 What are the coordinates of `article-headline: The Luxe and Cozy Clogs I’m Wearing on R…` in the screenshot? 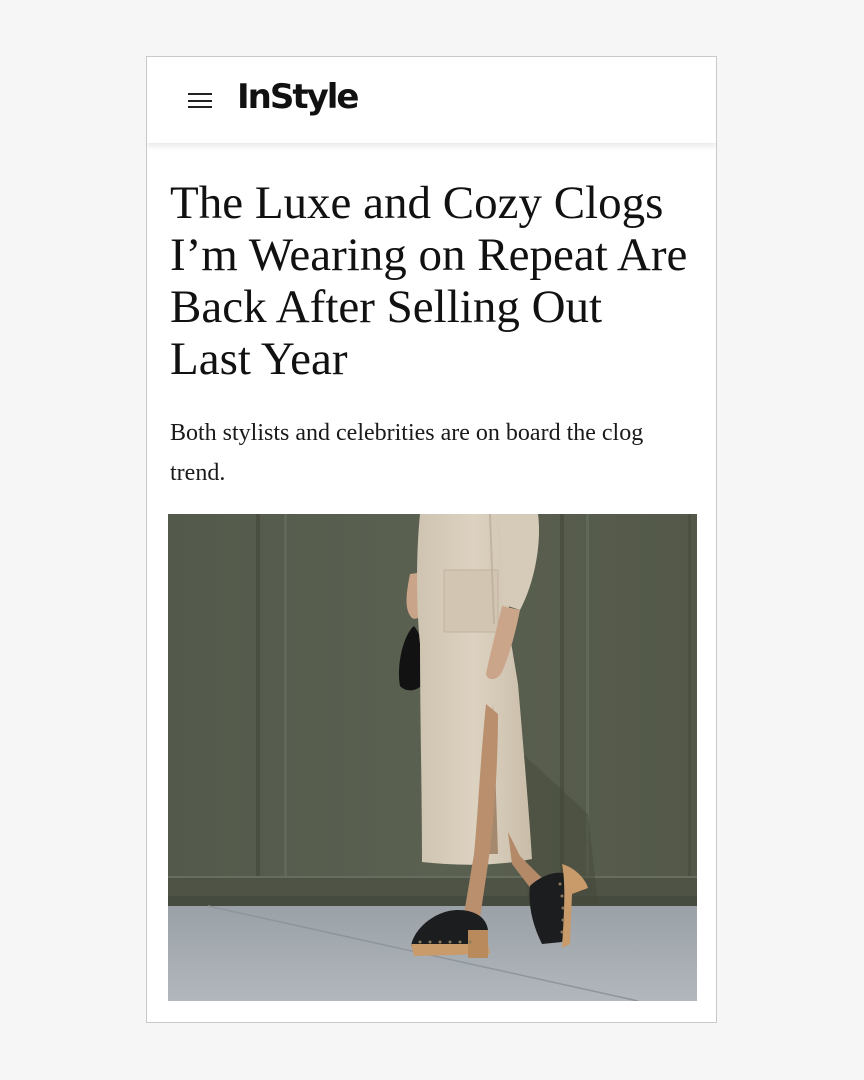 It's located at (429, 281).